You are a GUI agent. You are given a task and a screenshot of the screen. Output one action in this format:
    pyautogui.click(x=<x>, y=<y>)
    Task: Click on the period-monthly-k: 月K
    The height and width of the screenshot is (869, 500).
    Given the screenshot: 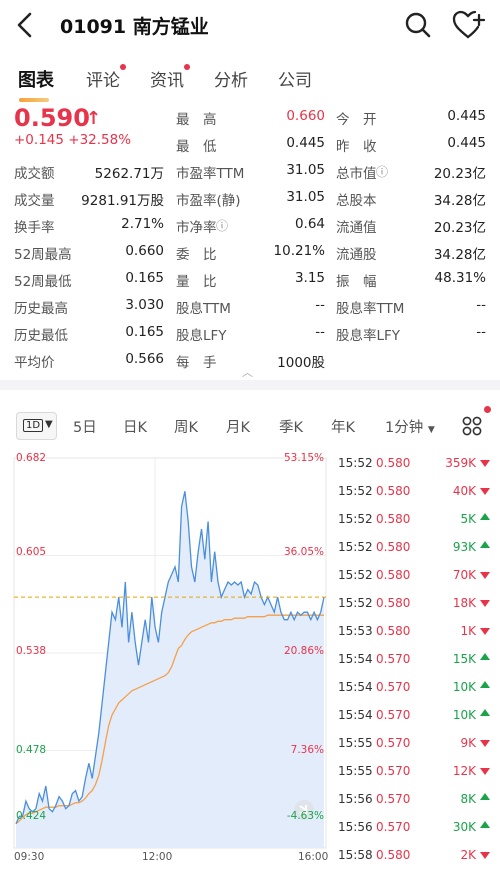 What is the action you would take?
    pyautogui.click(x=238, y=426)
    